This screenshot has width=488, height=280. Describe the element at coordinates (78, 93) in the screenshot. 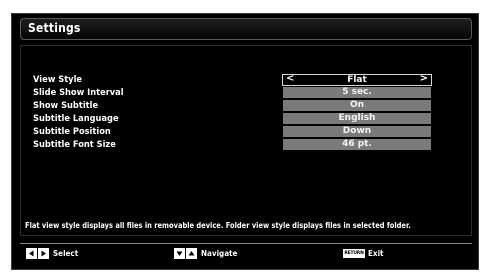

I see `setting-label: Slide Show Interval` at that location.